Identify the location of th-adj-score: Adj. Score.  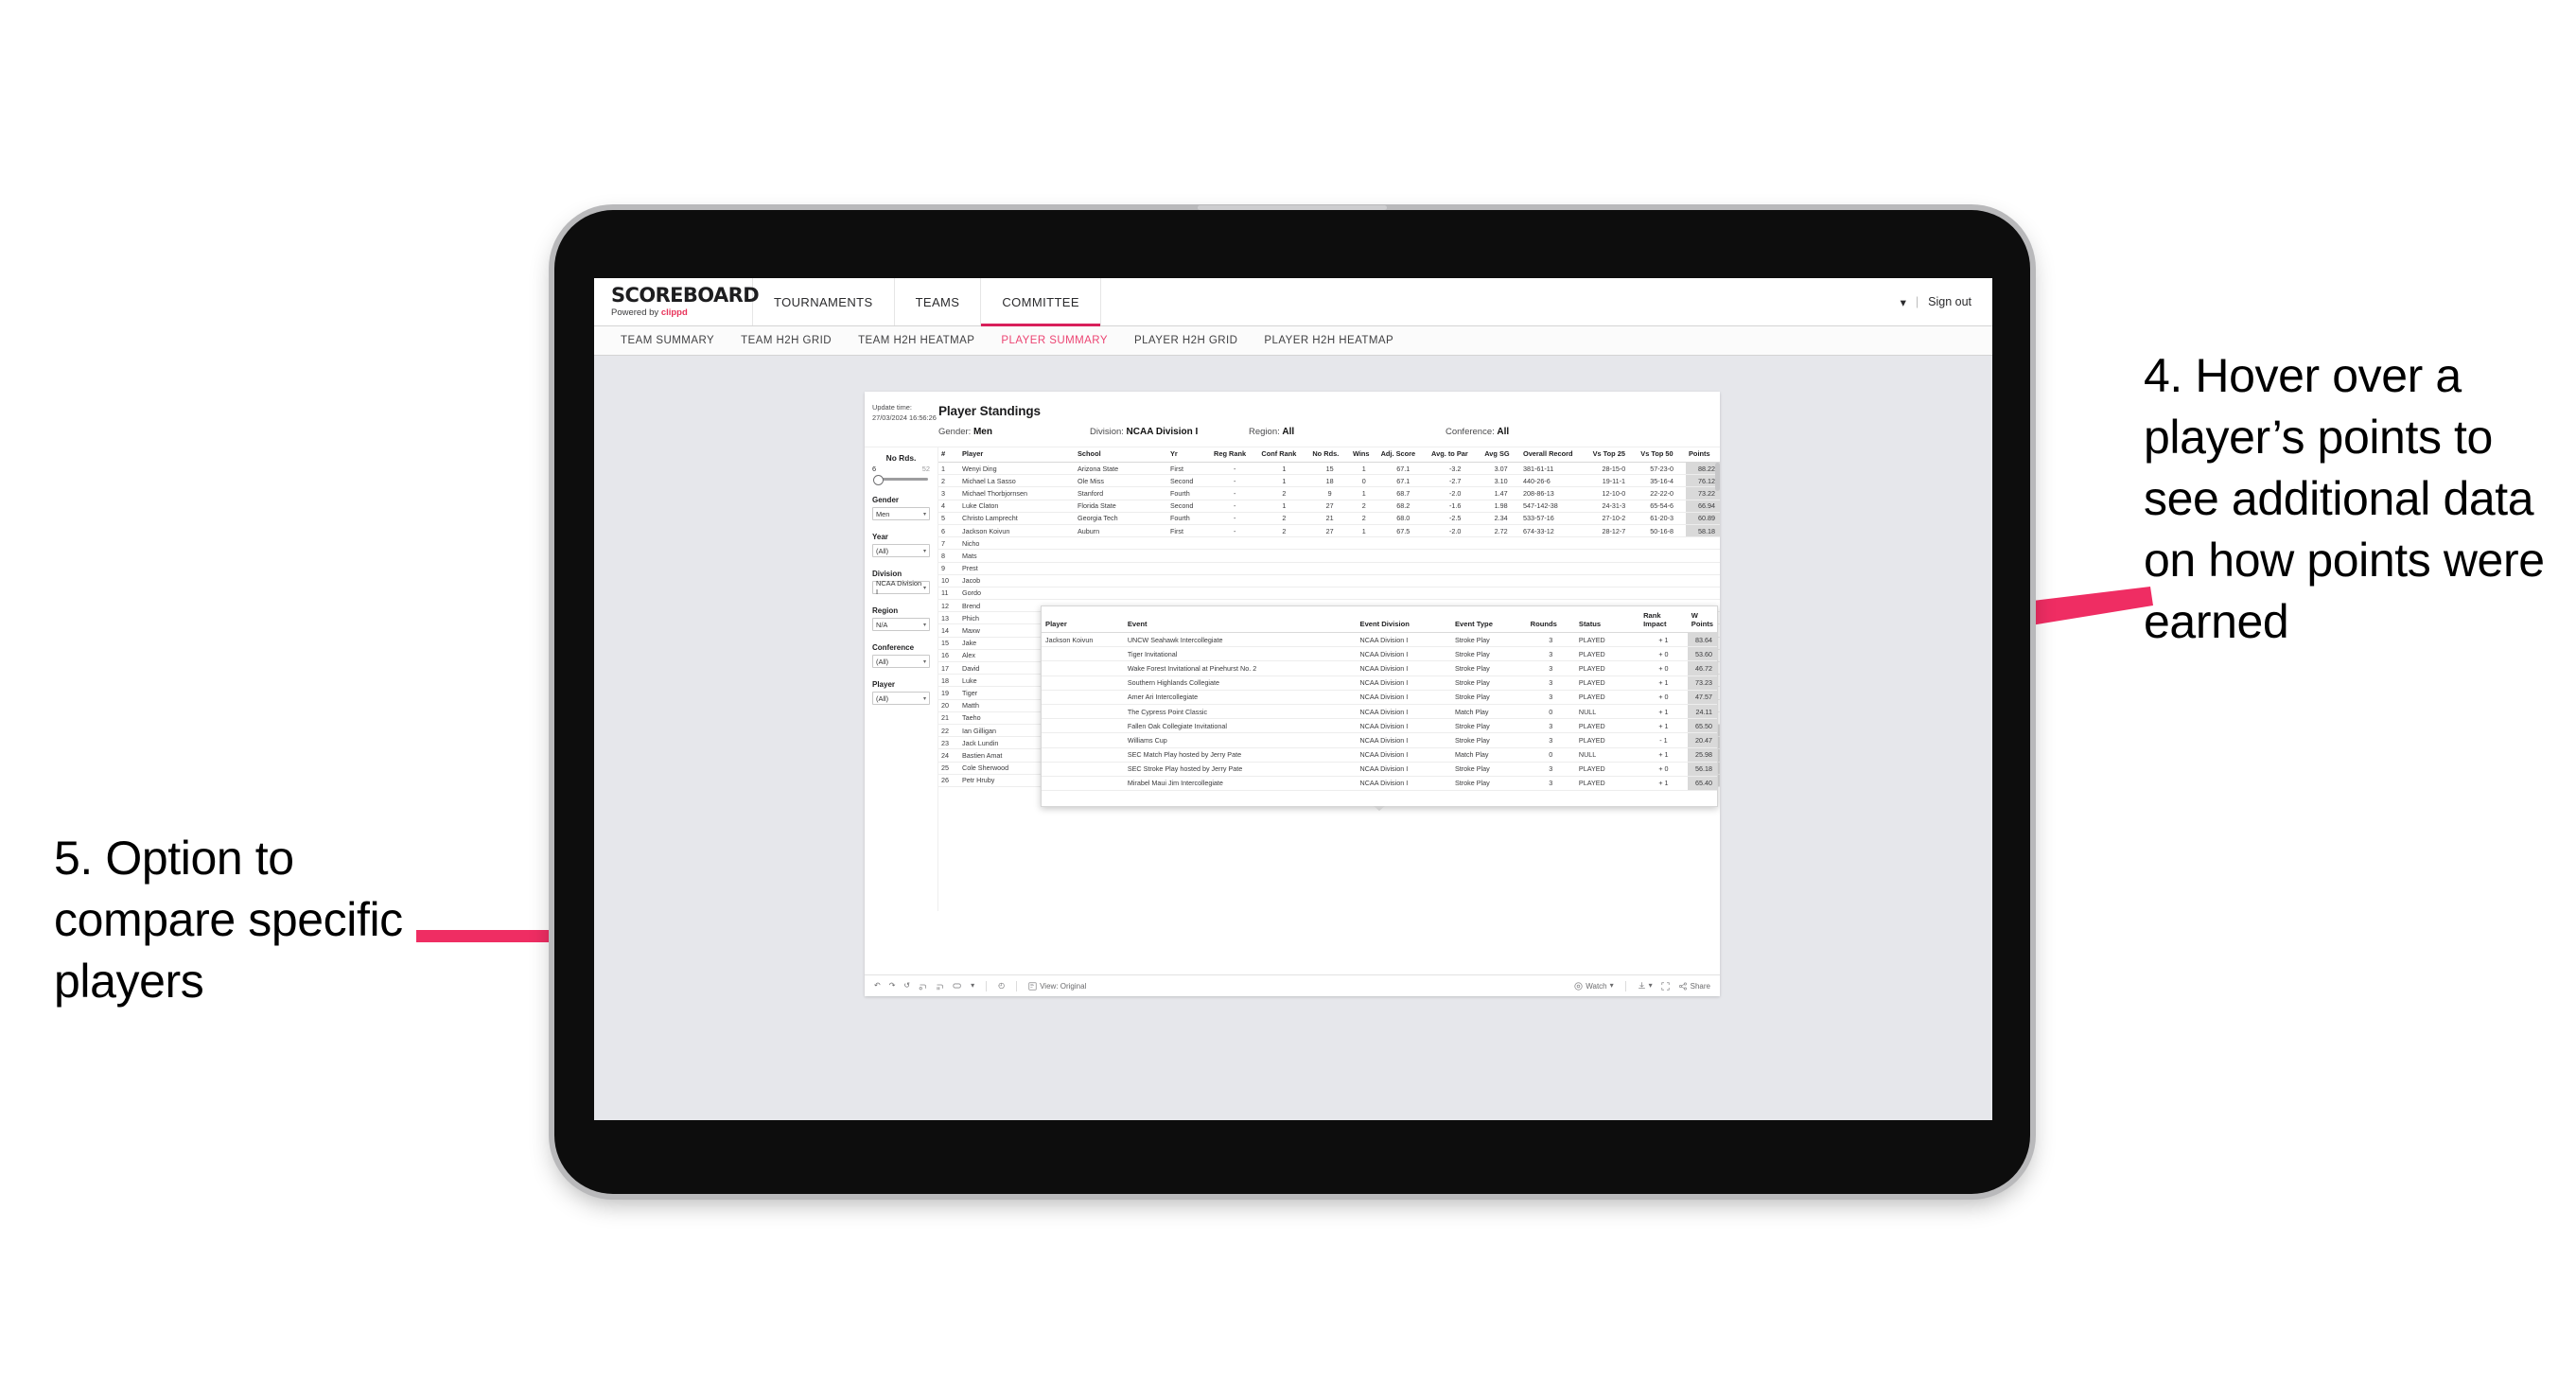
(1403, 455).